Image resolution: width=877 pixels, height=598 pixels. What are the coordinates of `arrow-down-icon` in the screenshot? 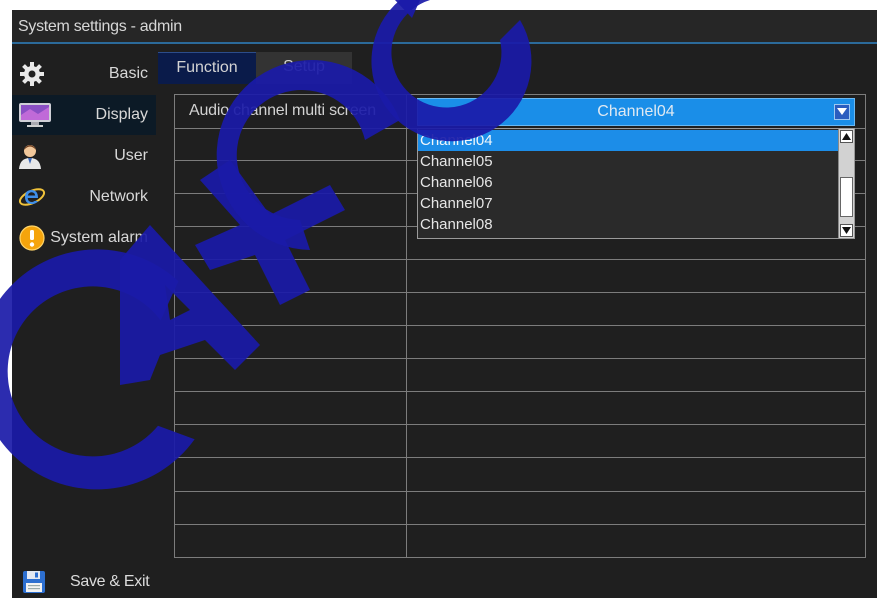 It's located at (846, 230).